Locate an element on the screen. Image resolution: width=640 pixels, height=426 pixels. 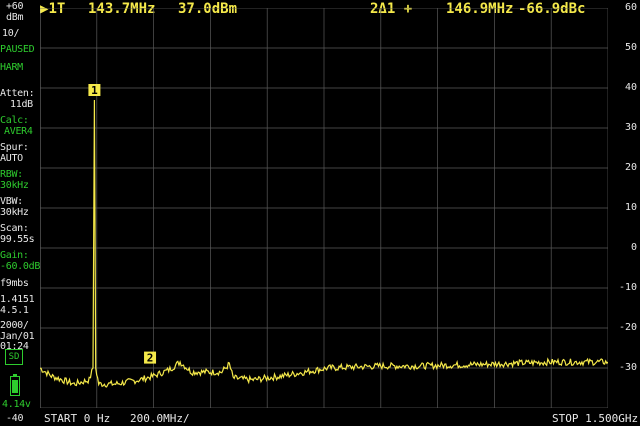
rbw-label: RBW: is located at coordinates (11, 174).